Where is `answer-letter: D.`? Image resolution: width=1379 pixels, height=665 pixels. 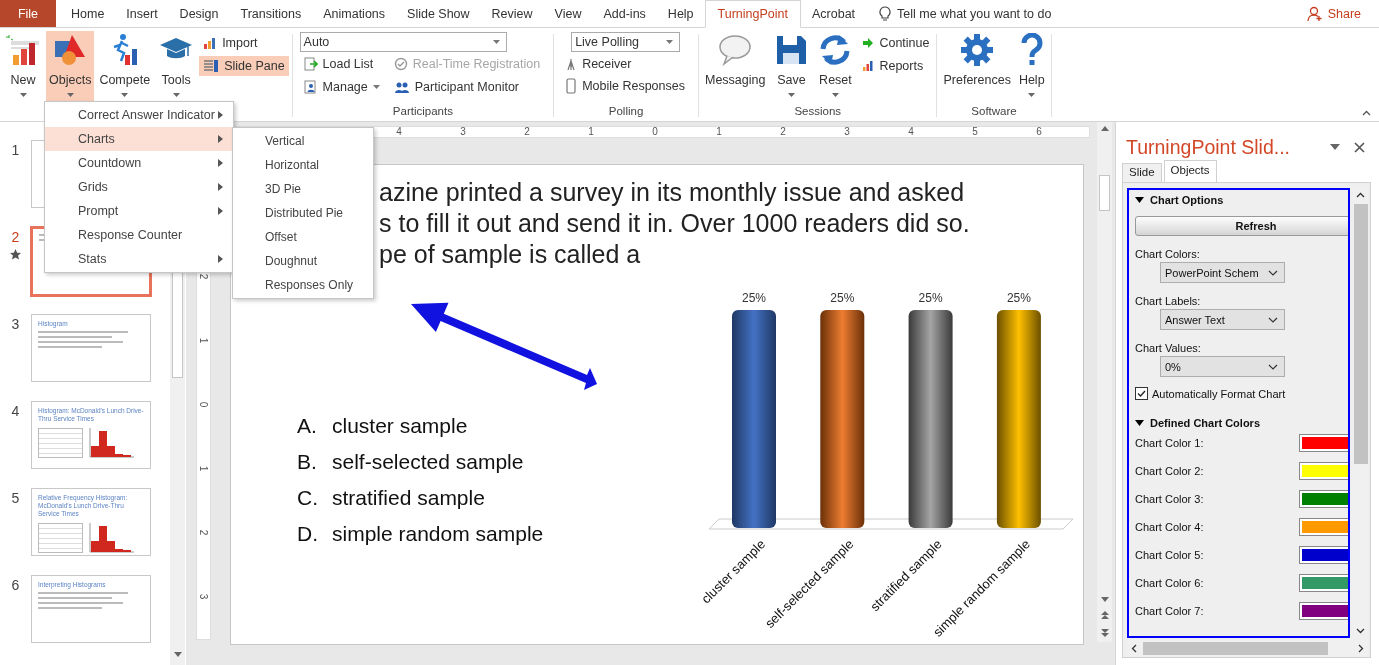 answer-letter: D. is located at coordinates (308, 534).